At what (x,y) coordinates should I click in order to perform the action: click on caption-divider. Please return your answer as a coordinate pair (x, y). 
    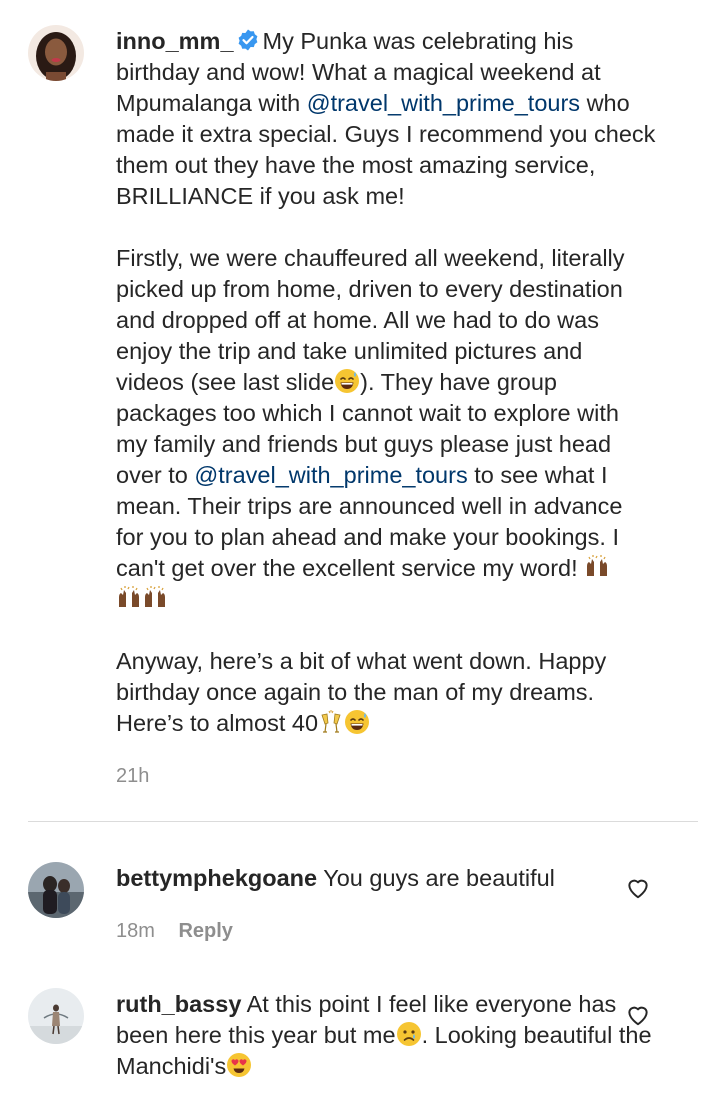
    Looking at the image, I should click on (363, 821).